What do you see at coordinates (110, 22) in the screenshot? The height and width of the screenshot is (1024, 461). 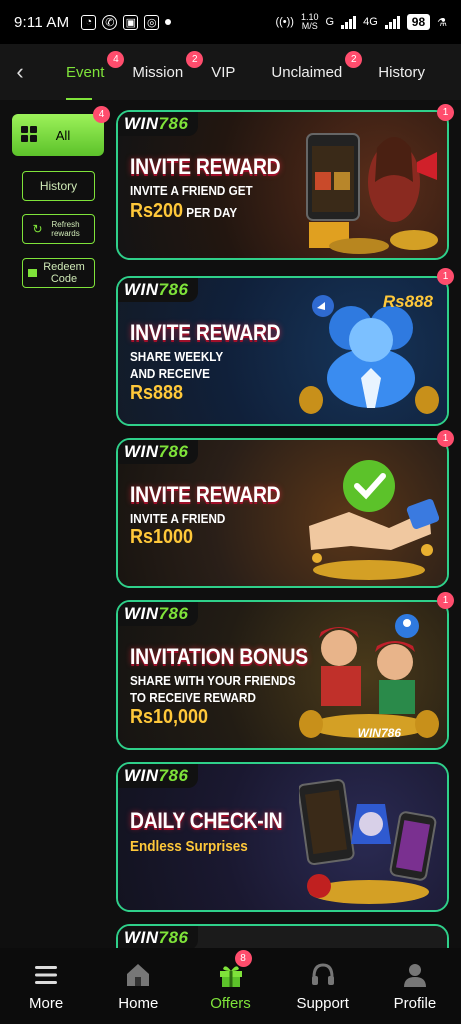 I see `whatsapp-icon: ✆` at bounding box center [110, 22].